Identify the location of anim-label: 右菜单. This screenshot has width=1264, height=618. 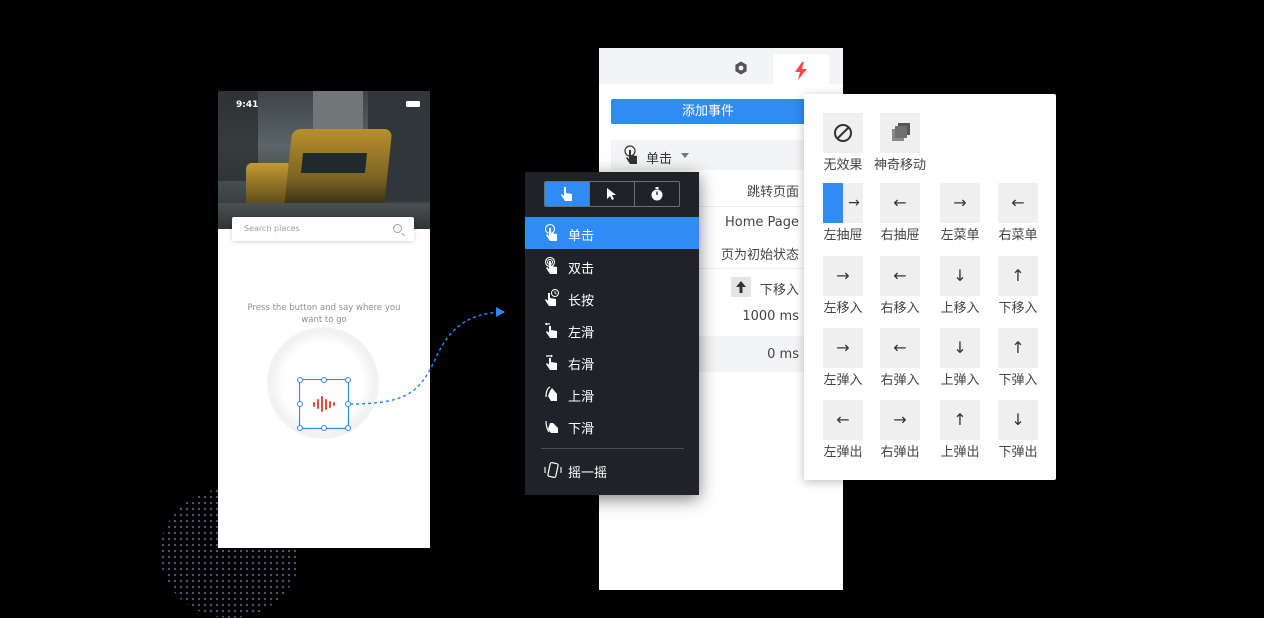
(1018, 235).